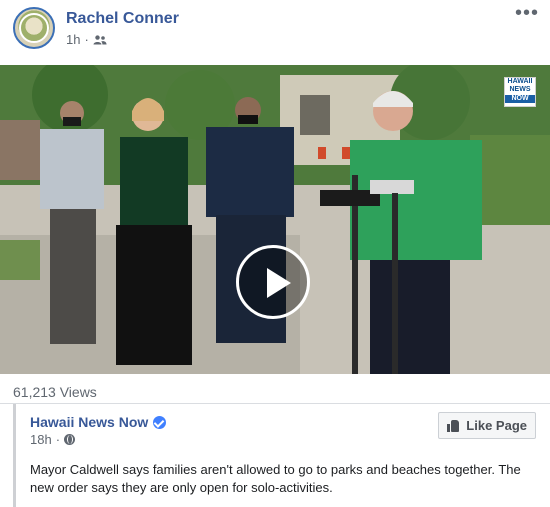 This screenshot has width=550, height=507. I want to click on globe-icon, so click(70, 439).